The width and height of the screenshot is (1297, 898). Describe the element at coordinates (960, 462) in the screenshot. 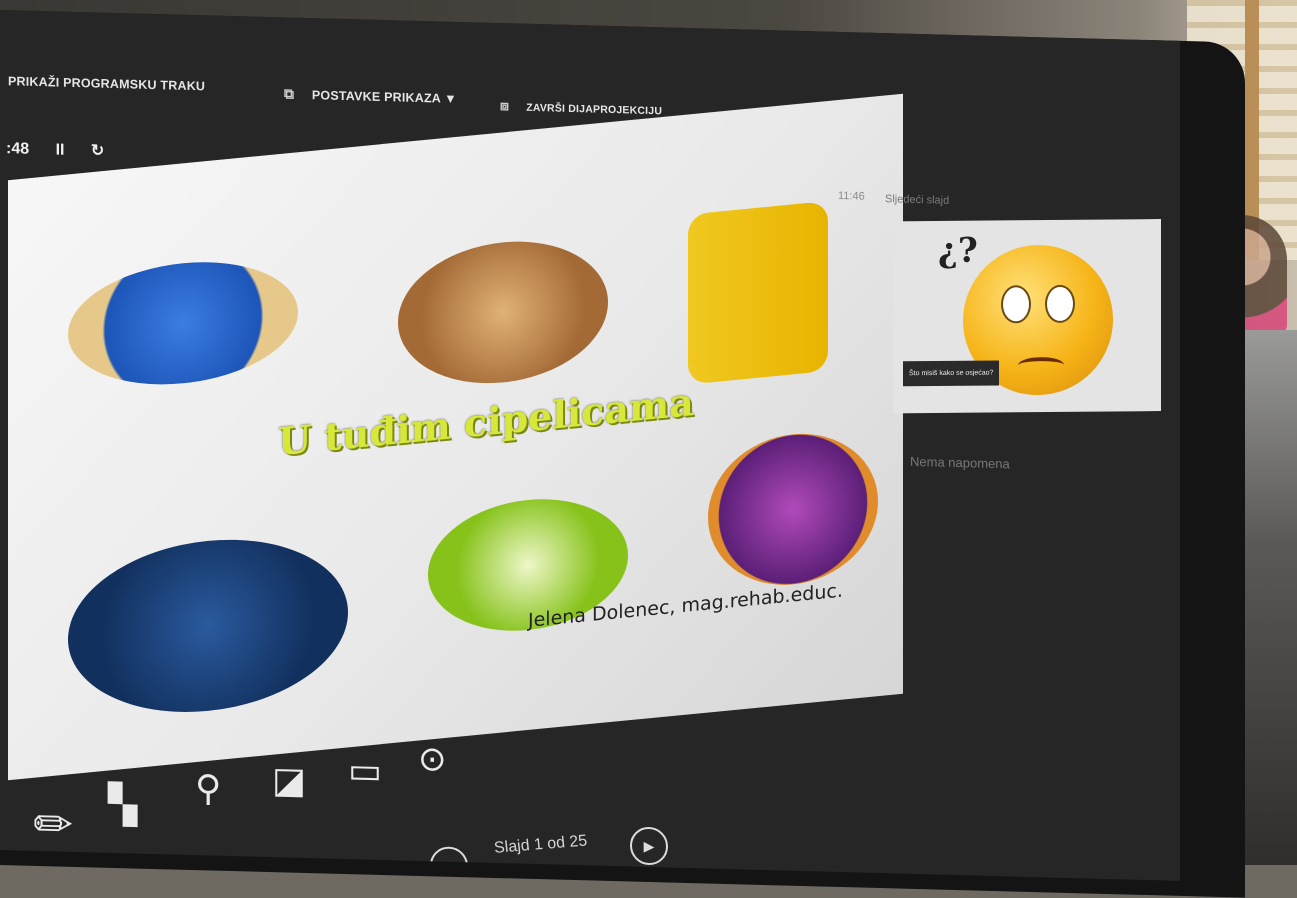

I see `speaker-notes: Nema napomena` at that location.